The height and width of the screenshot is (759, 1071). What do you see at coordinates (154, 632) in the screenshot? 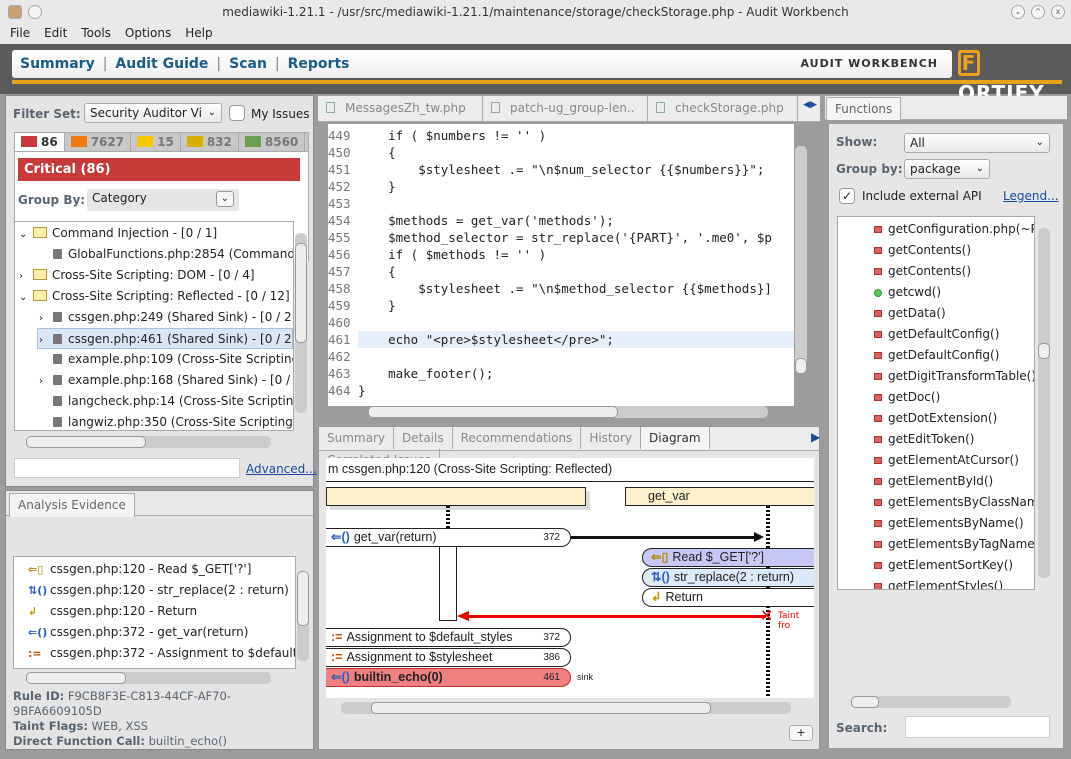
I see `evidence-item: ⇐() cssgen.php:372 - get_var(return)` at bounding box center [154, 632].